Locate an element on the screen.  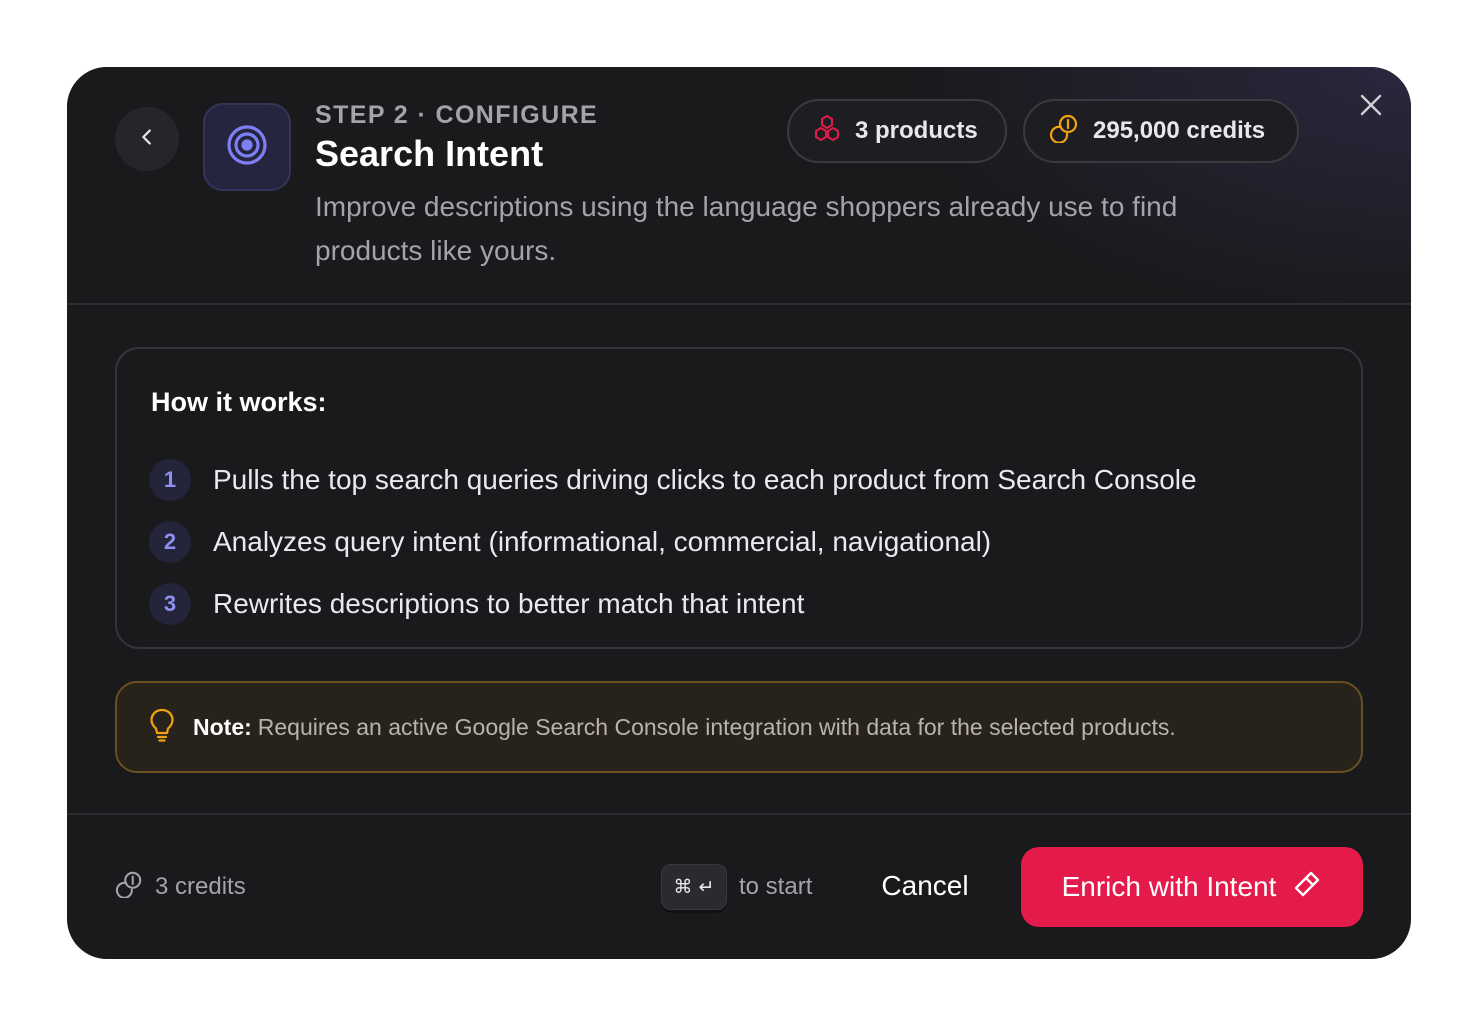
close-icon is located at coordinates (1371, 107).